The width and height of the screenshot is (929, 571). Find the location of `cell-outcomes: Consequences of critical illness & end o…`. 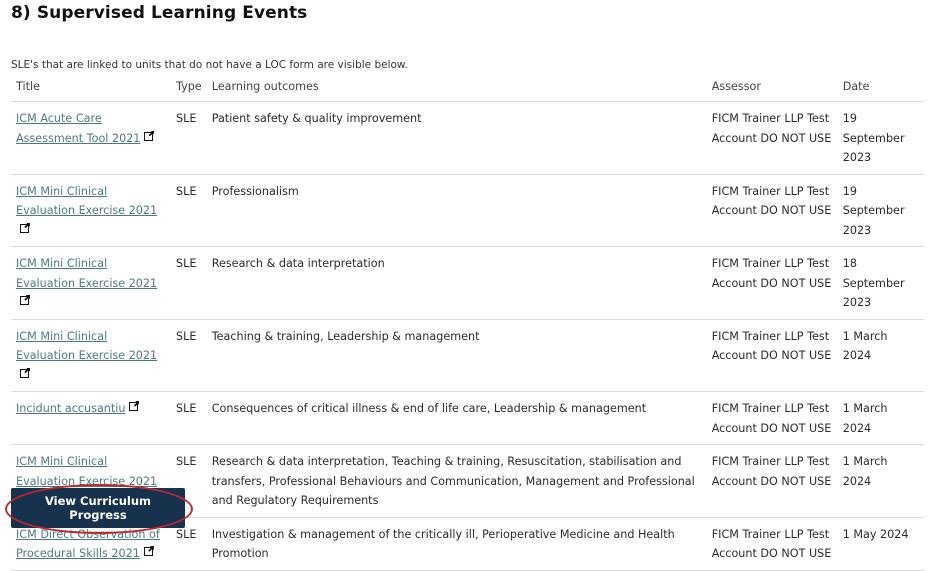

cell-outcomes: Consequences of critical illness & end o… is located at coordinates (456, 418).